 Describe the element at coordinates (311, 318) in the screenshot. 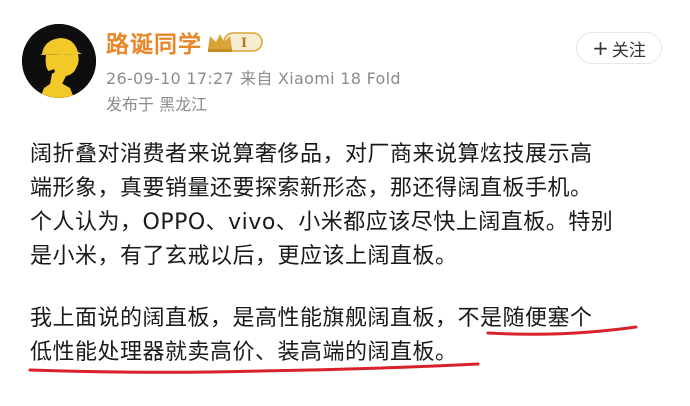

I see `post-text-line: 我上面说的阔直板，是高性能旗舰阔直板，不是随便塞个` at that location.